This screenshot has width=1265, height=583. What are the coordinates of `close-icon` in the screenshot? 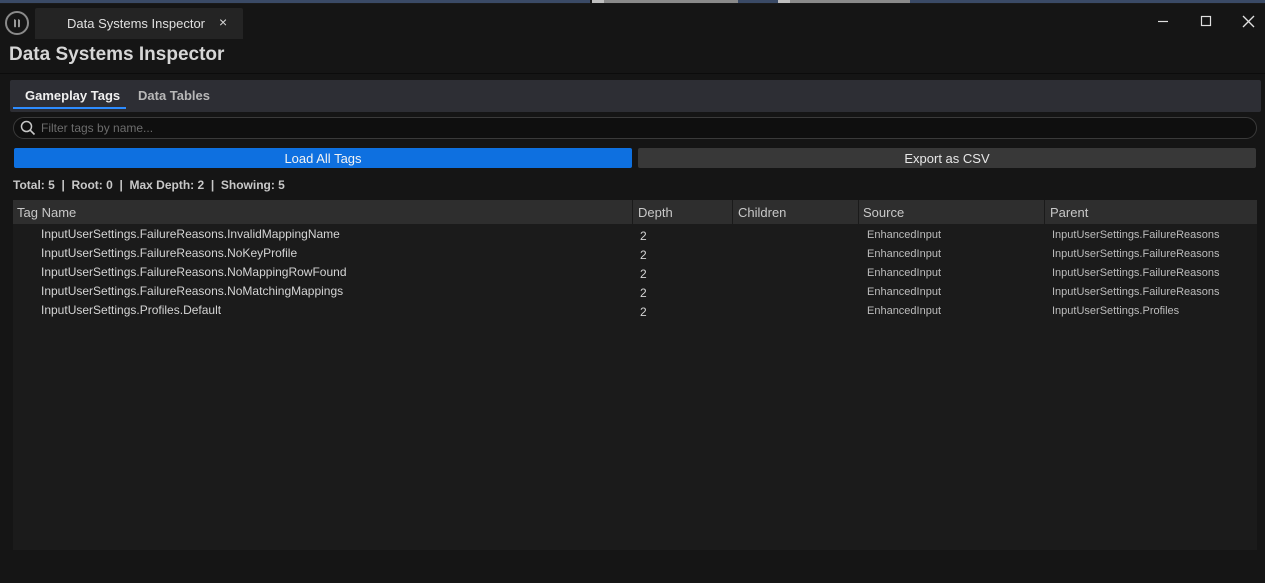 It's located at (1248, 21).